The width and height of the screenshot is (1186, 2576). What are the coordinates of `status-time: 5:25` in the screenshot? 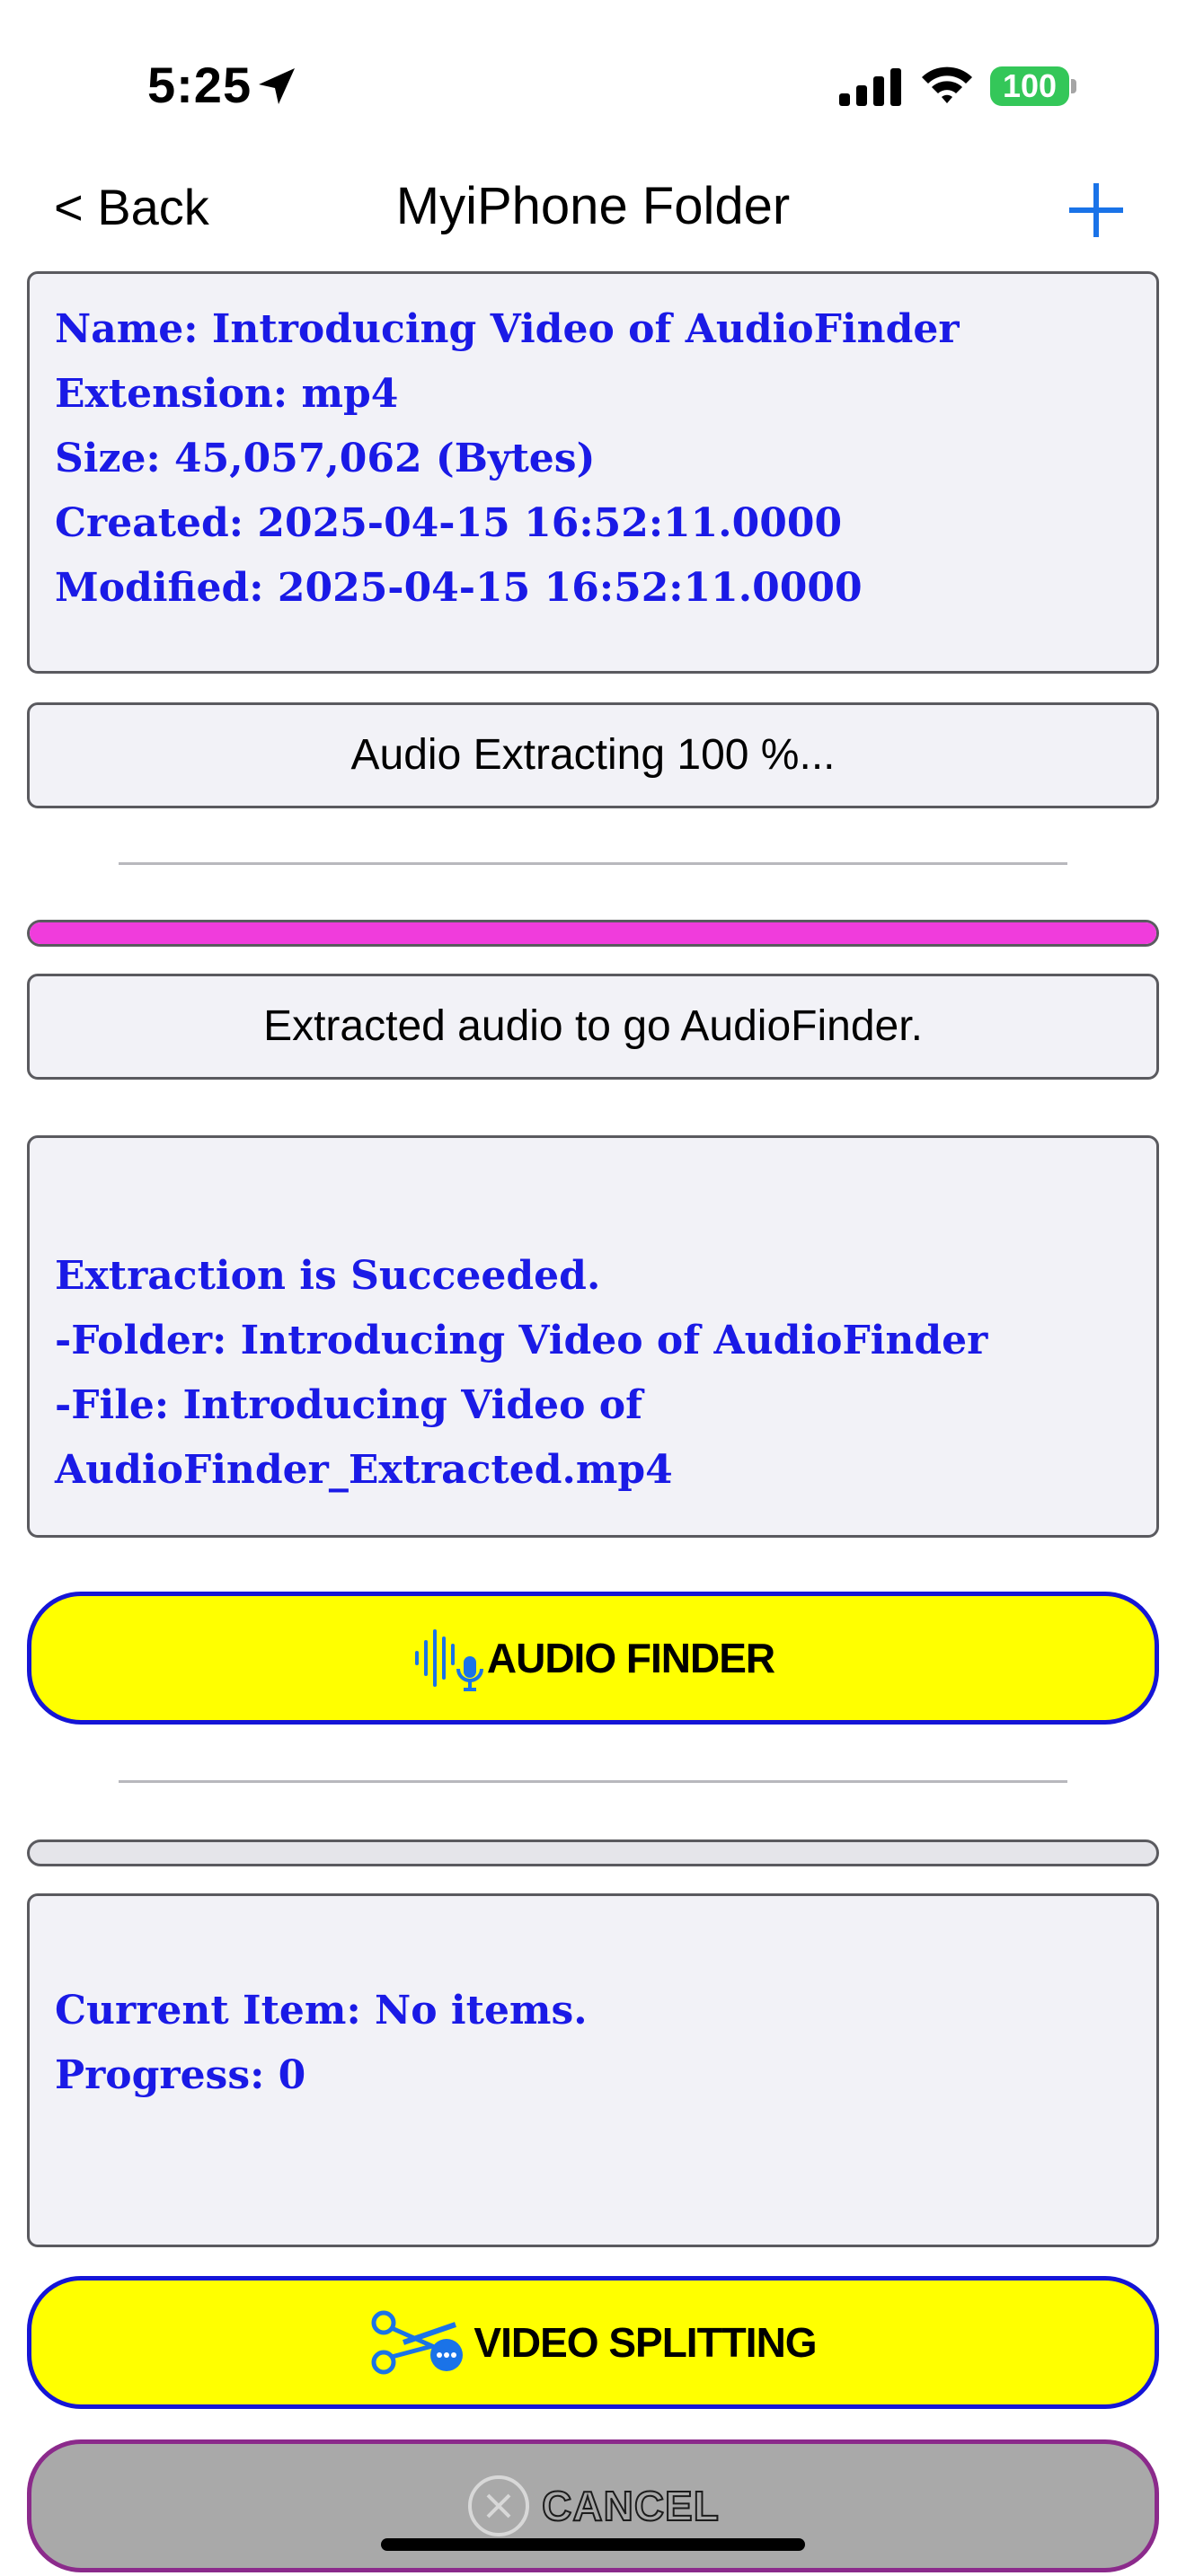 It's located at (199, 85).